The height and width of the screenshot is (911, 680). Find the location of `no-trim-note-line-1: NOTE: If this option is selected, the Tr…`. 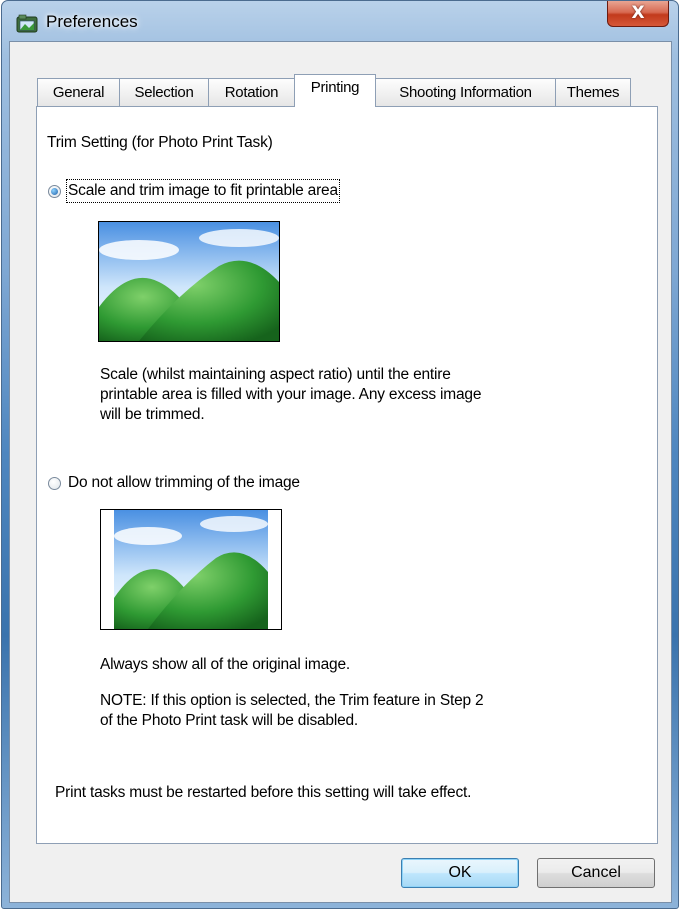

no-trim-note-line-1: NOTE: If this option is selected, the Tr… is located at coordinates (292, 700).